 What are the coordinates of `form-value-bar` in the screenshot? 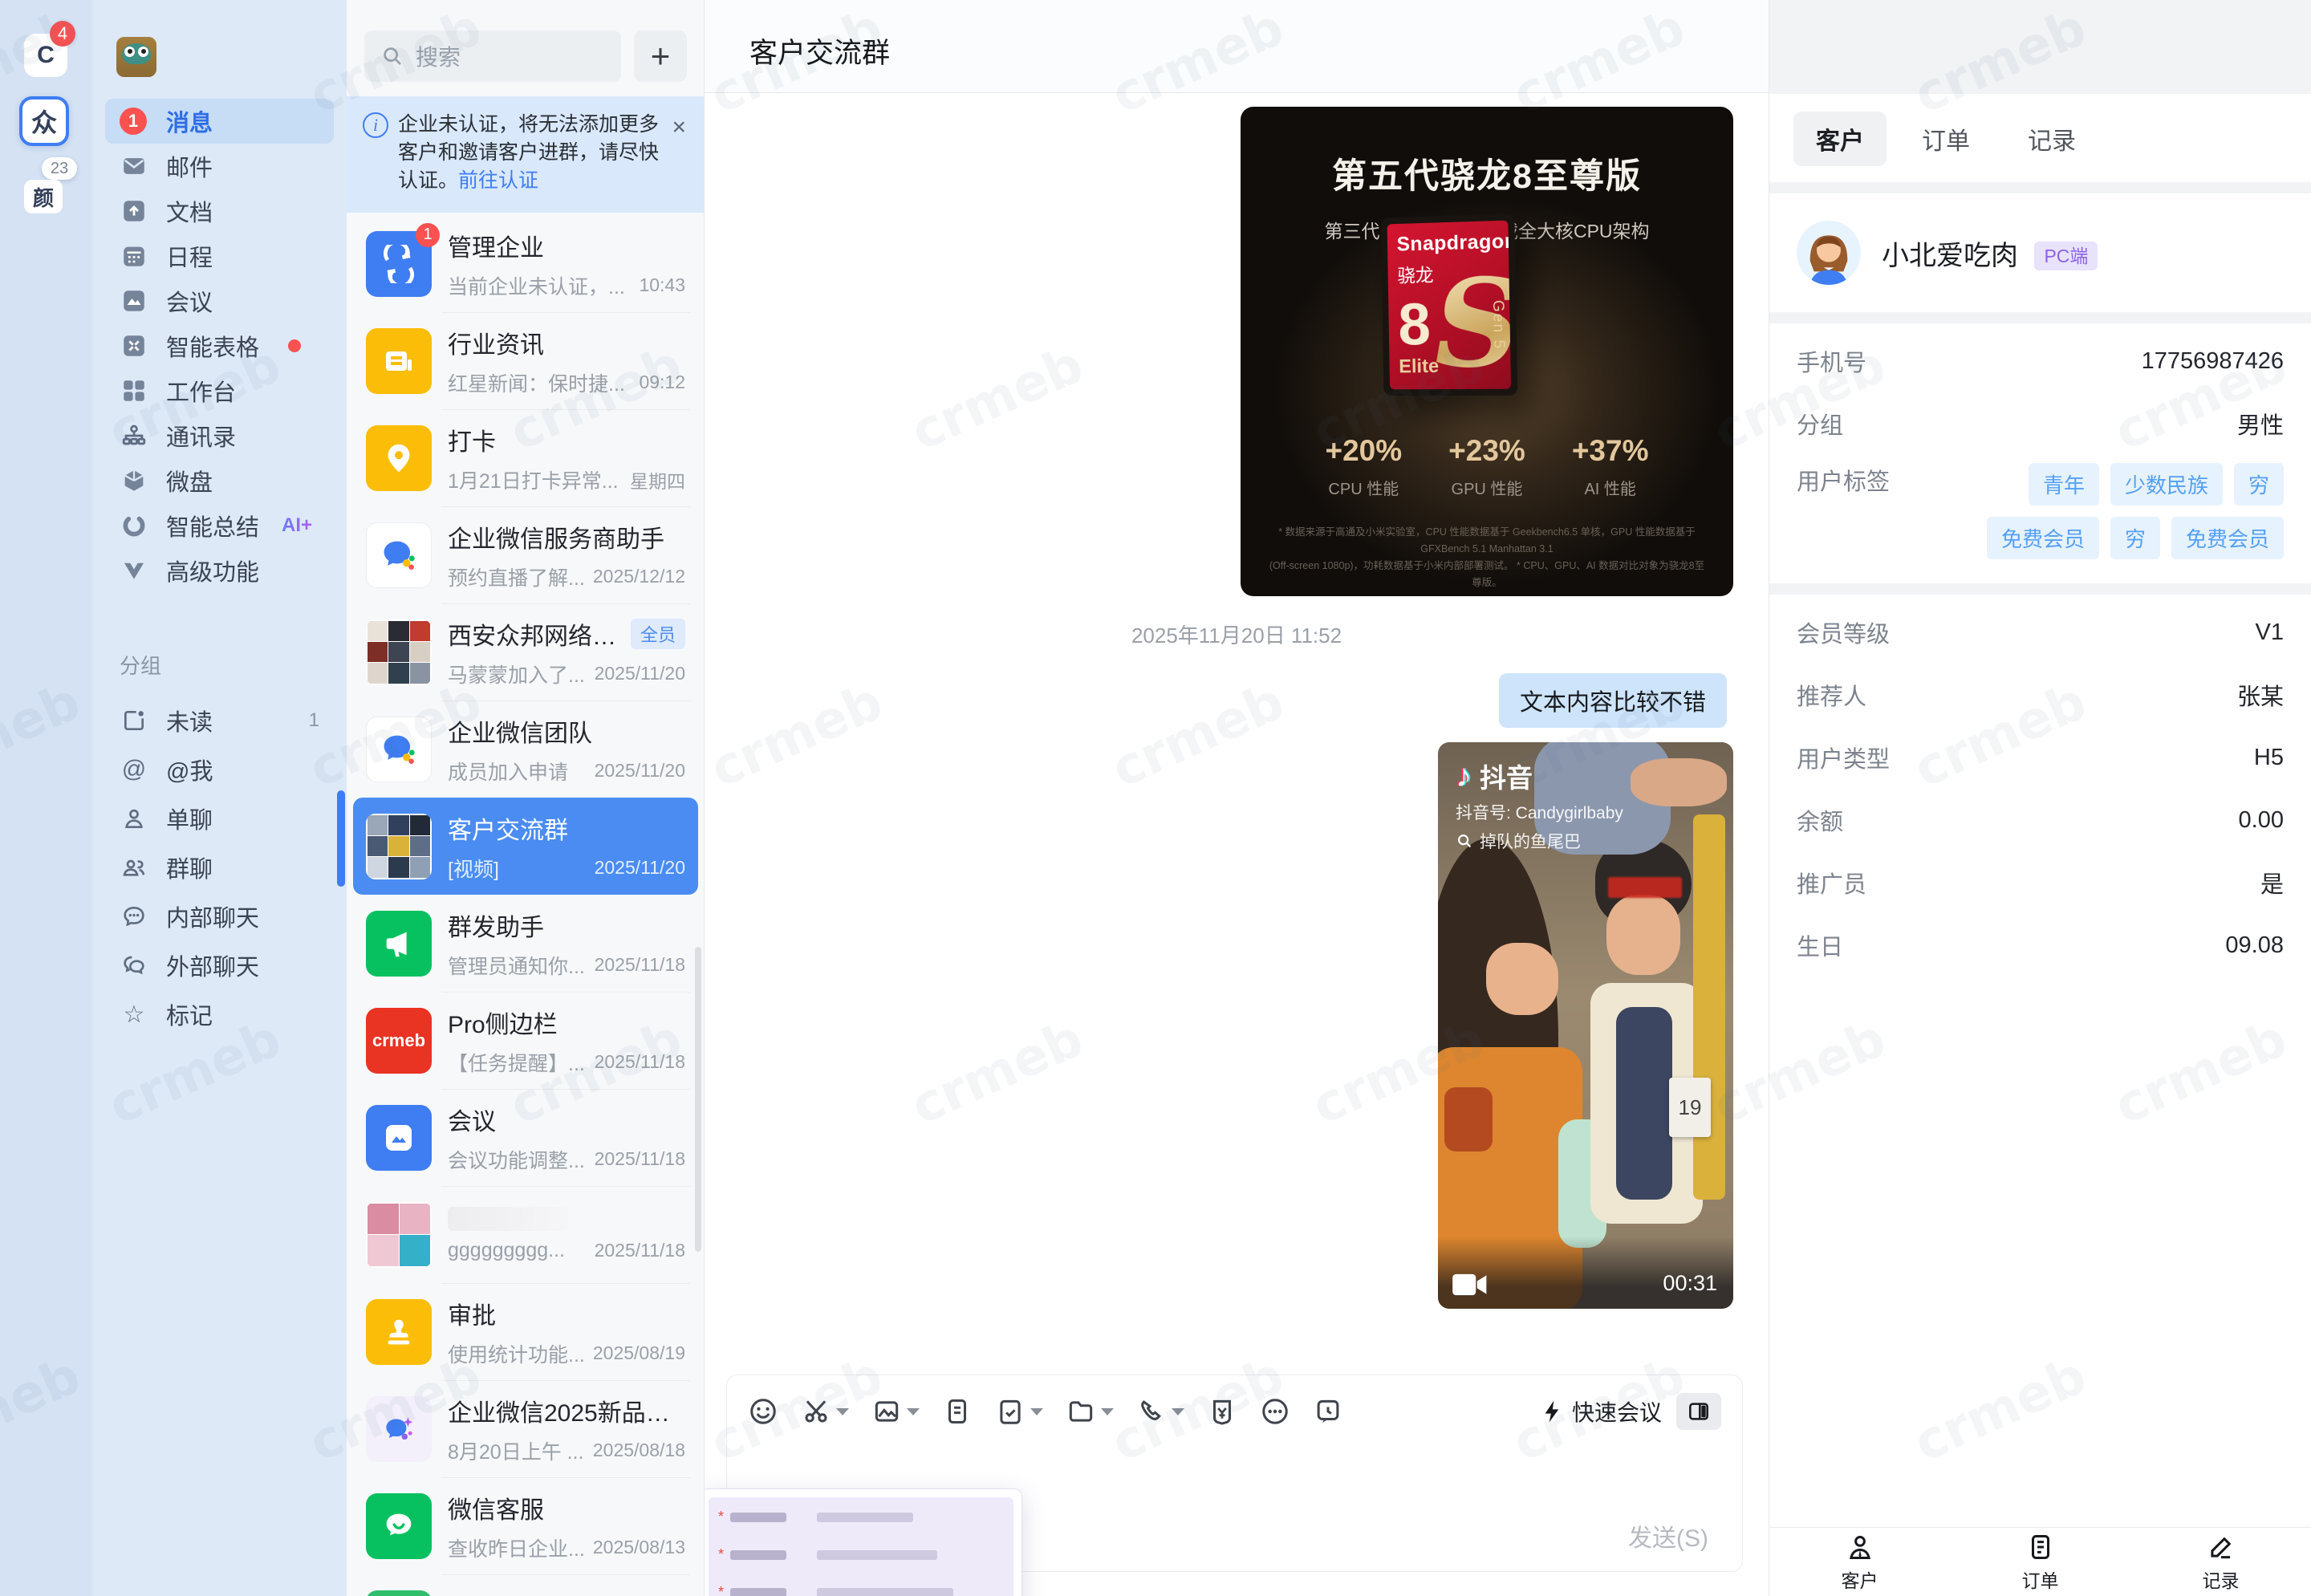 It's located at (877, 1555).